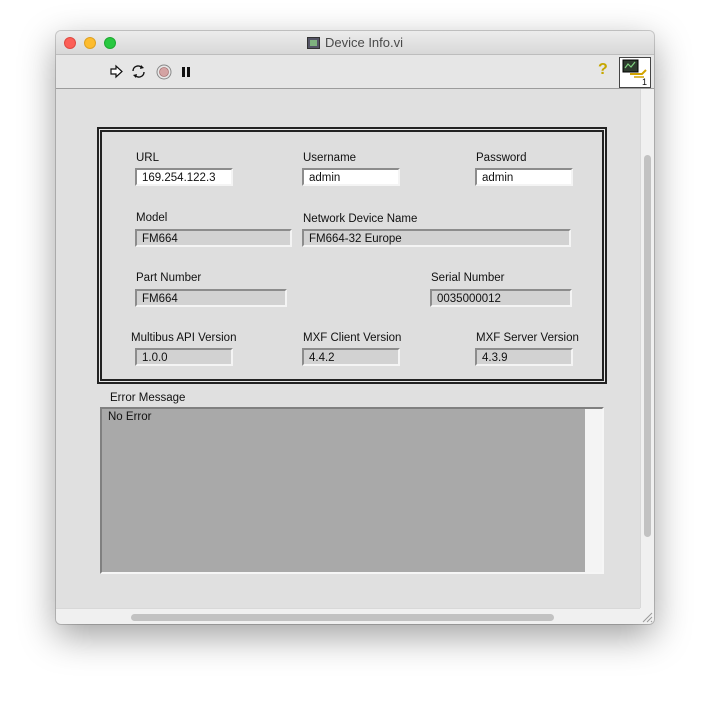 Image resolution: width=709 pixels, height=704 pixels. I want to click on password-label: Password, so click(501, 158).